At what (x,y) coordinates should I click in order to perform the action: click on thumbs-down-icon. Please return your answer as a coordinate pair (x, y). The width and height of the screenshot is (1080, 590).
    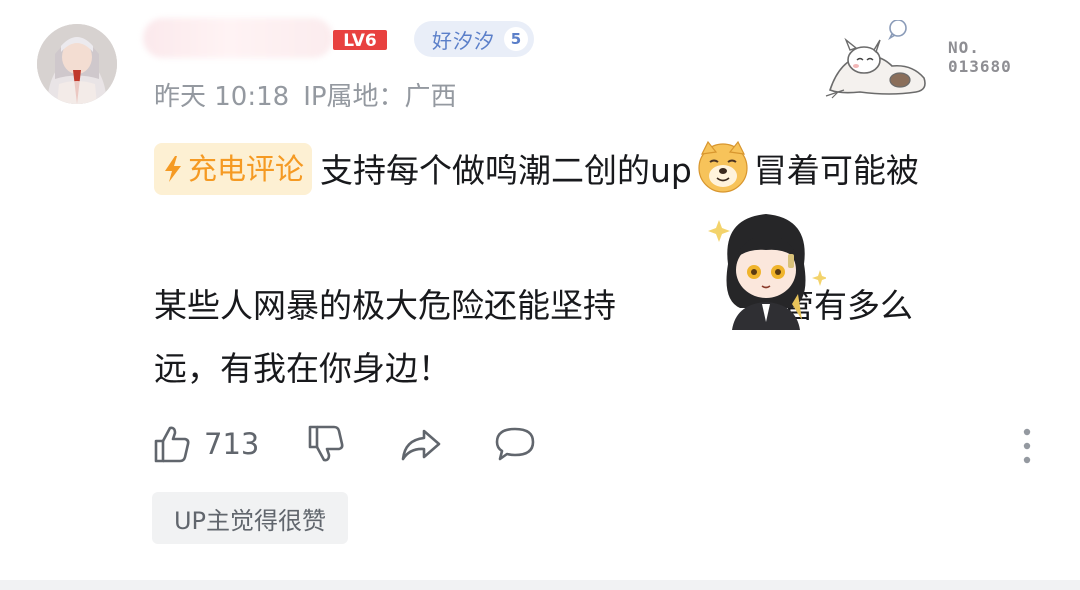
    Looking at the image, I should click on (326, 443).